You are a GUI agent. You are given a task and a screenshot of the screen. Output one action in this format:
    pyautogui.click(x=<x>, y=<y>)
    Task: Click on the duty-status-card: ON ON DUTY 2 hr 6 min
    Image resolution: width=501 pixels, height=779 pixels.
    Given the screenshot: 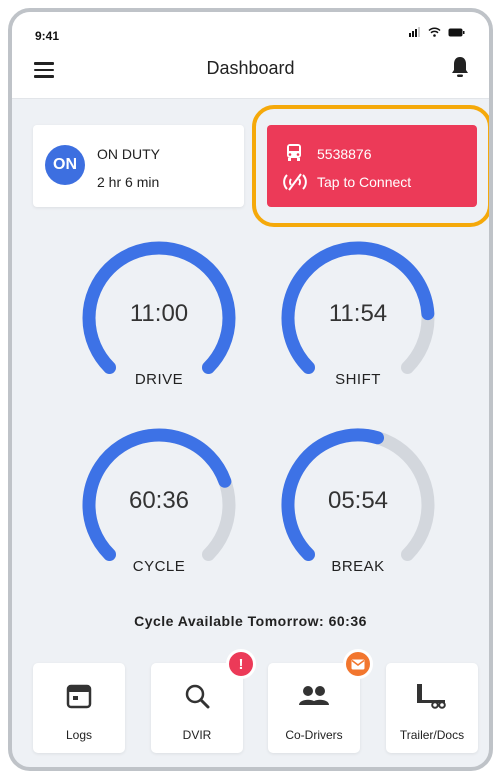 What is the action you would take?
    pyautogui.click(x=138, y=166)
    